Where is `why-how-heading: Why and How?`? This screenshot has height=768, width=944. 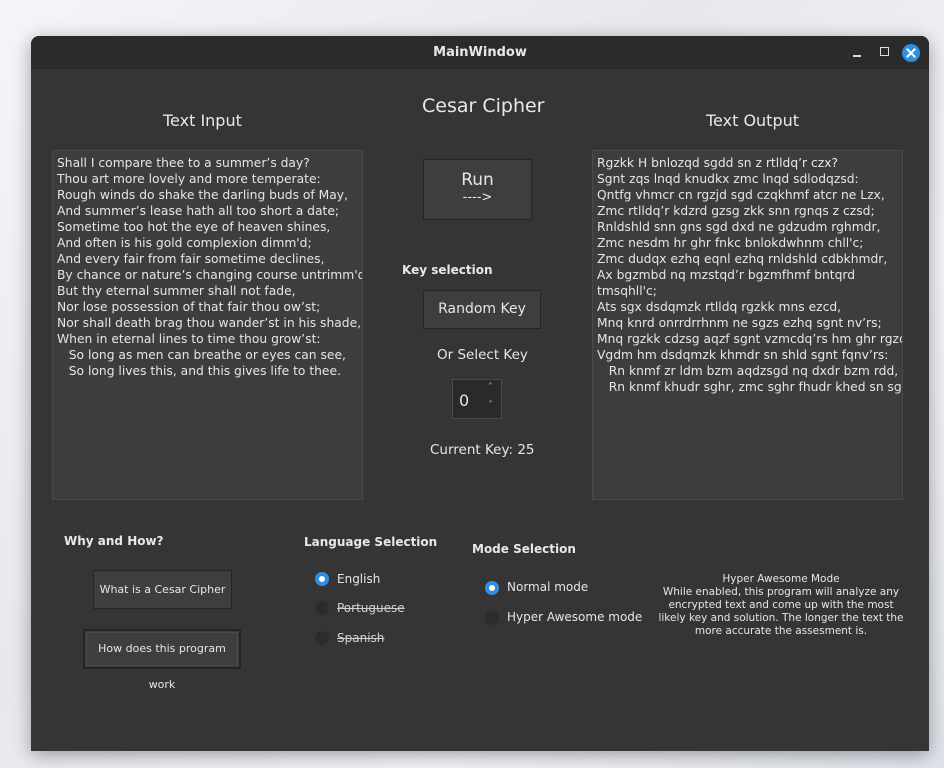
why-how-heading: Why and How? is located at coordinates (114, 541).